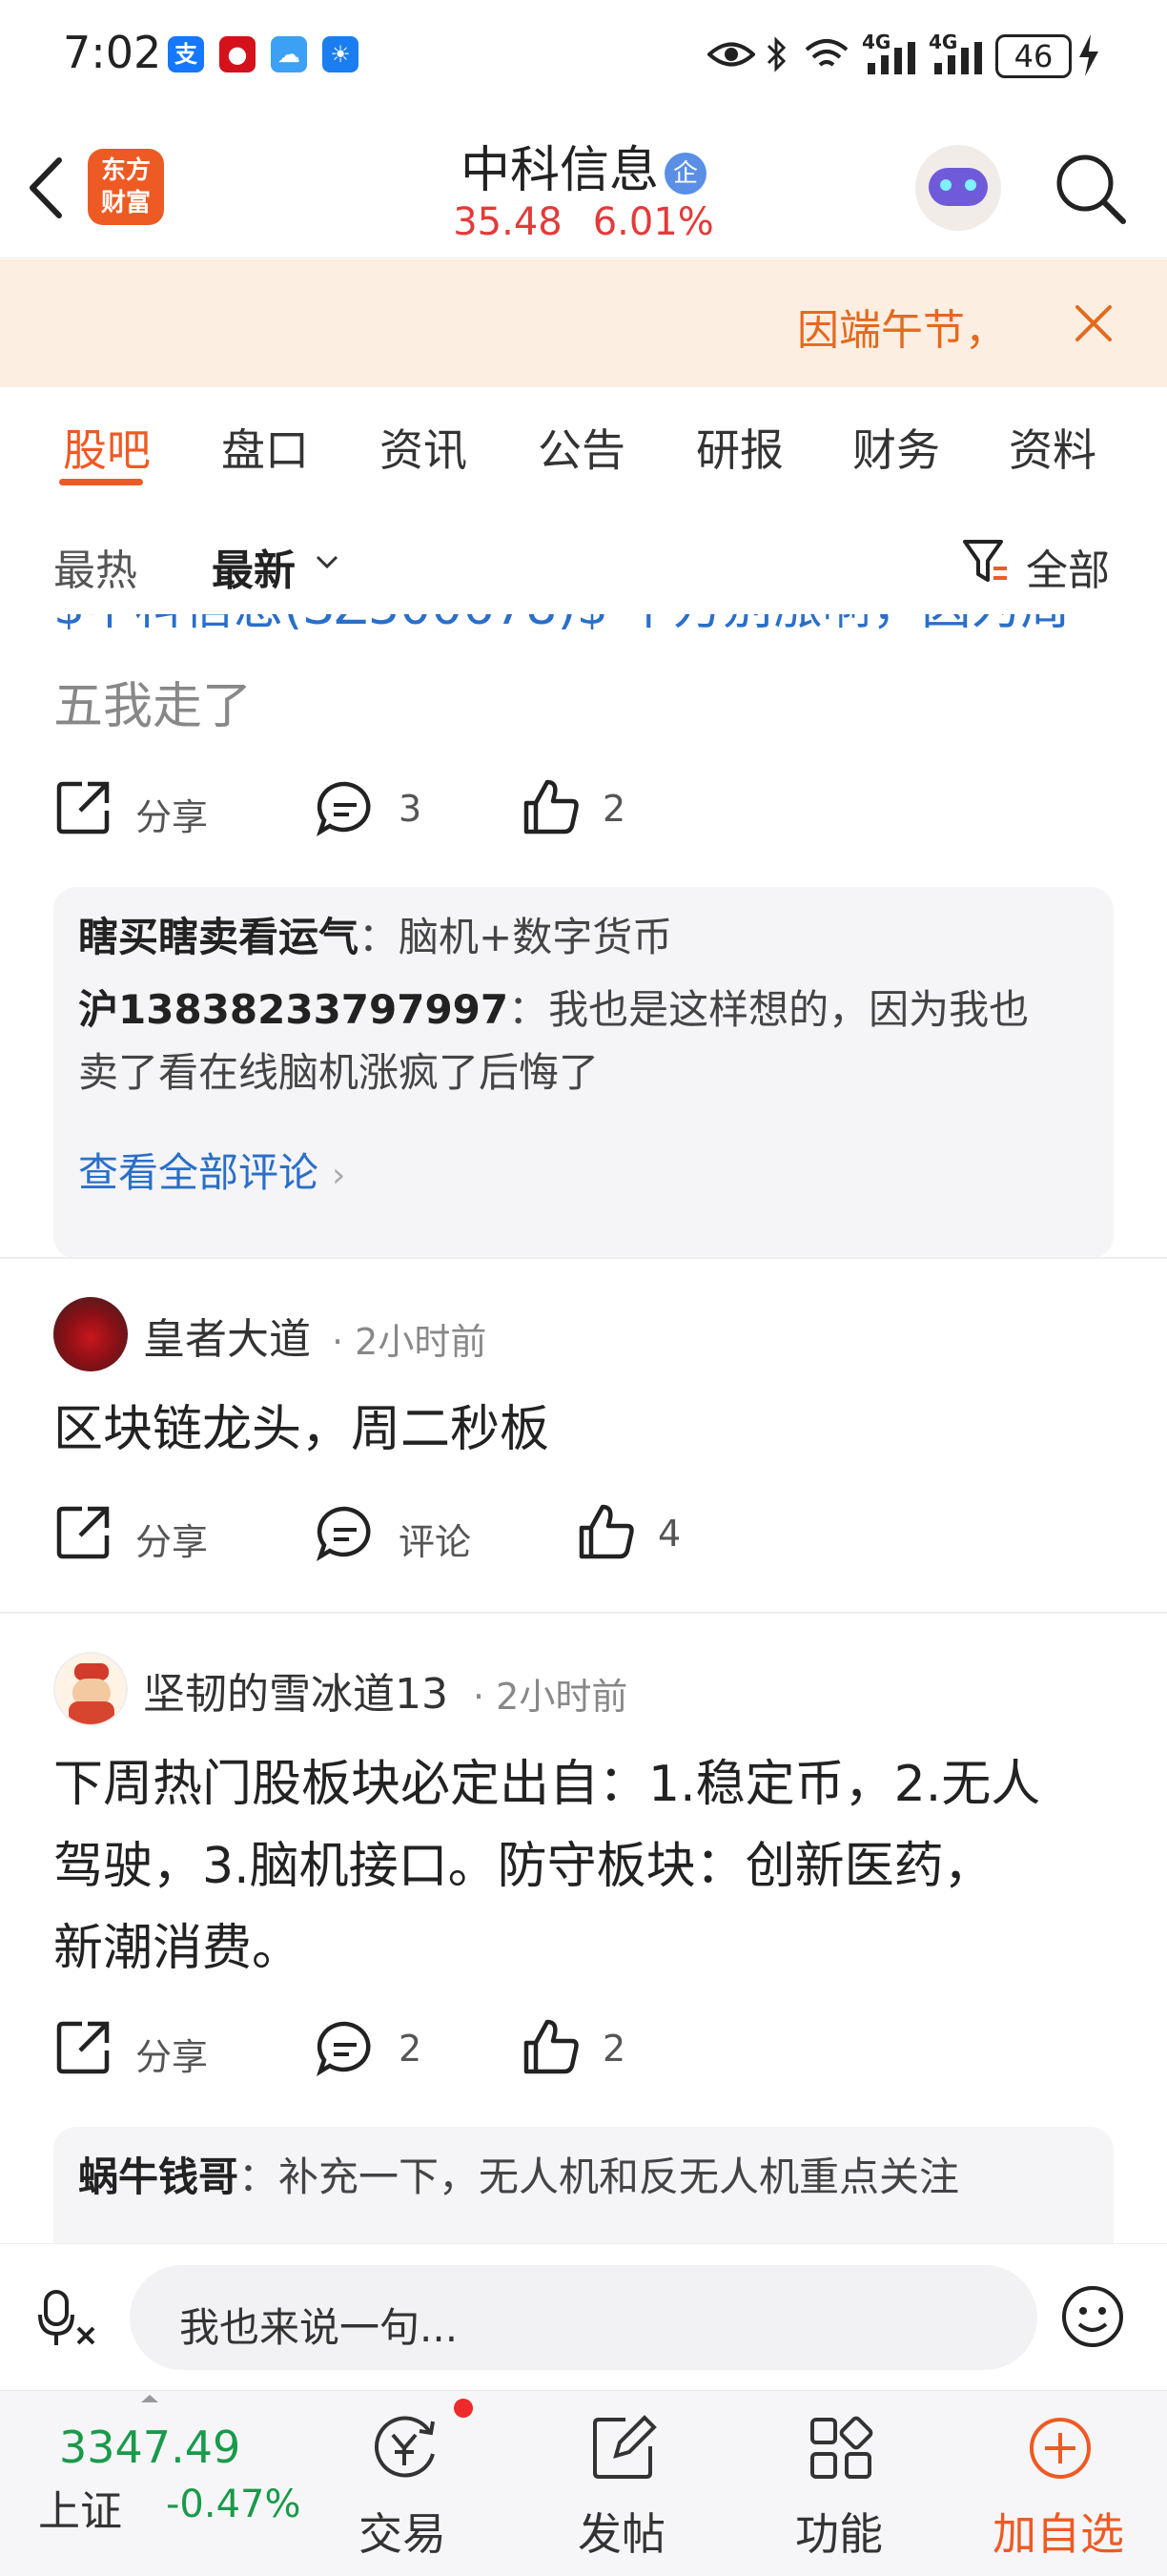 This screenshot has width=1167, height=2576. What do you see at coordinates (1088, 55) in the screenshot?
I see `charging-icon` at bounding box center [1088, 55].